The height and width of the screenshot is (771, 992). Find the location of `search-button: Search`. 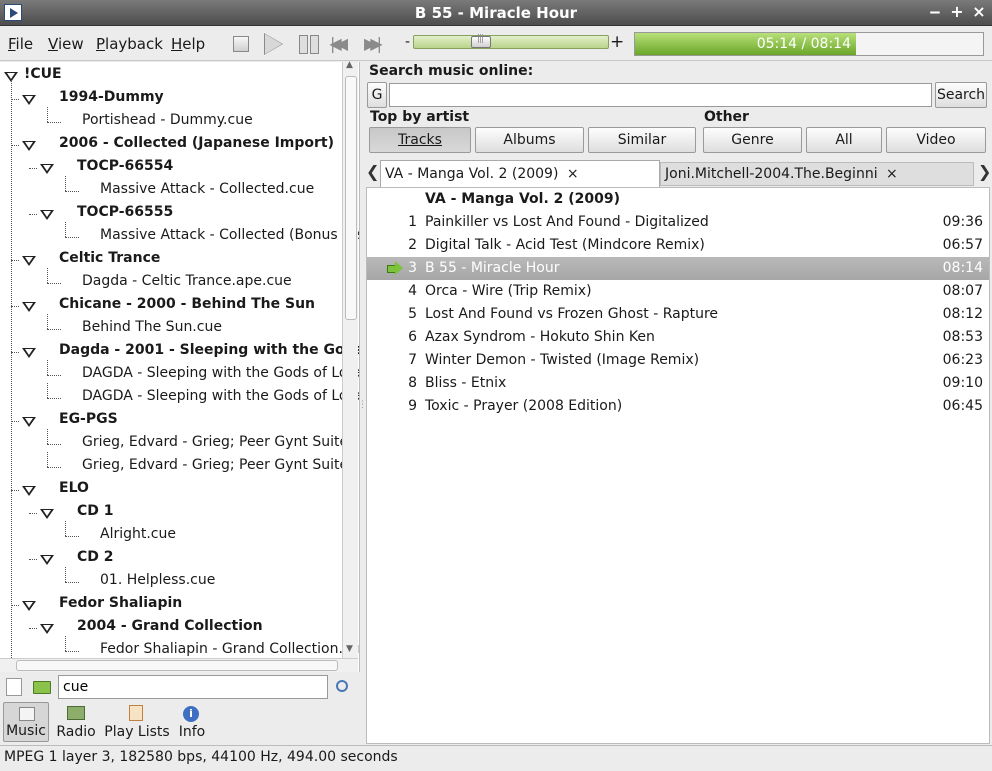

search-button: Search is located at coordinates (961, 95).